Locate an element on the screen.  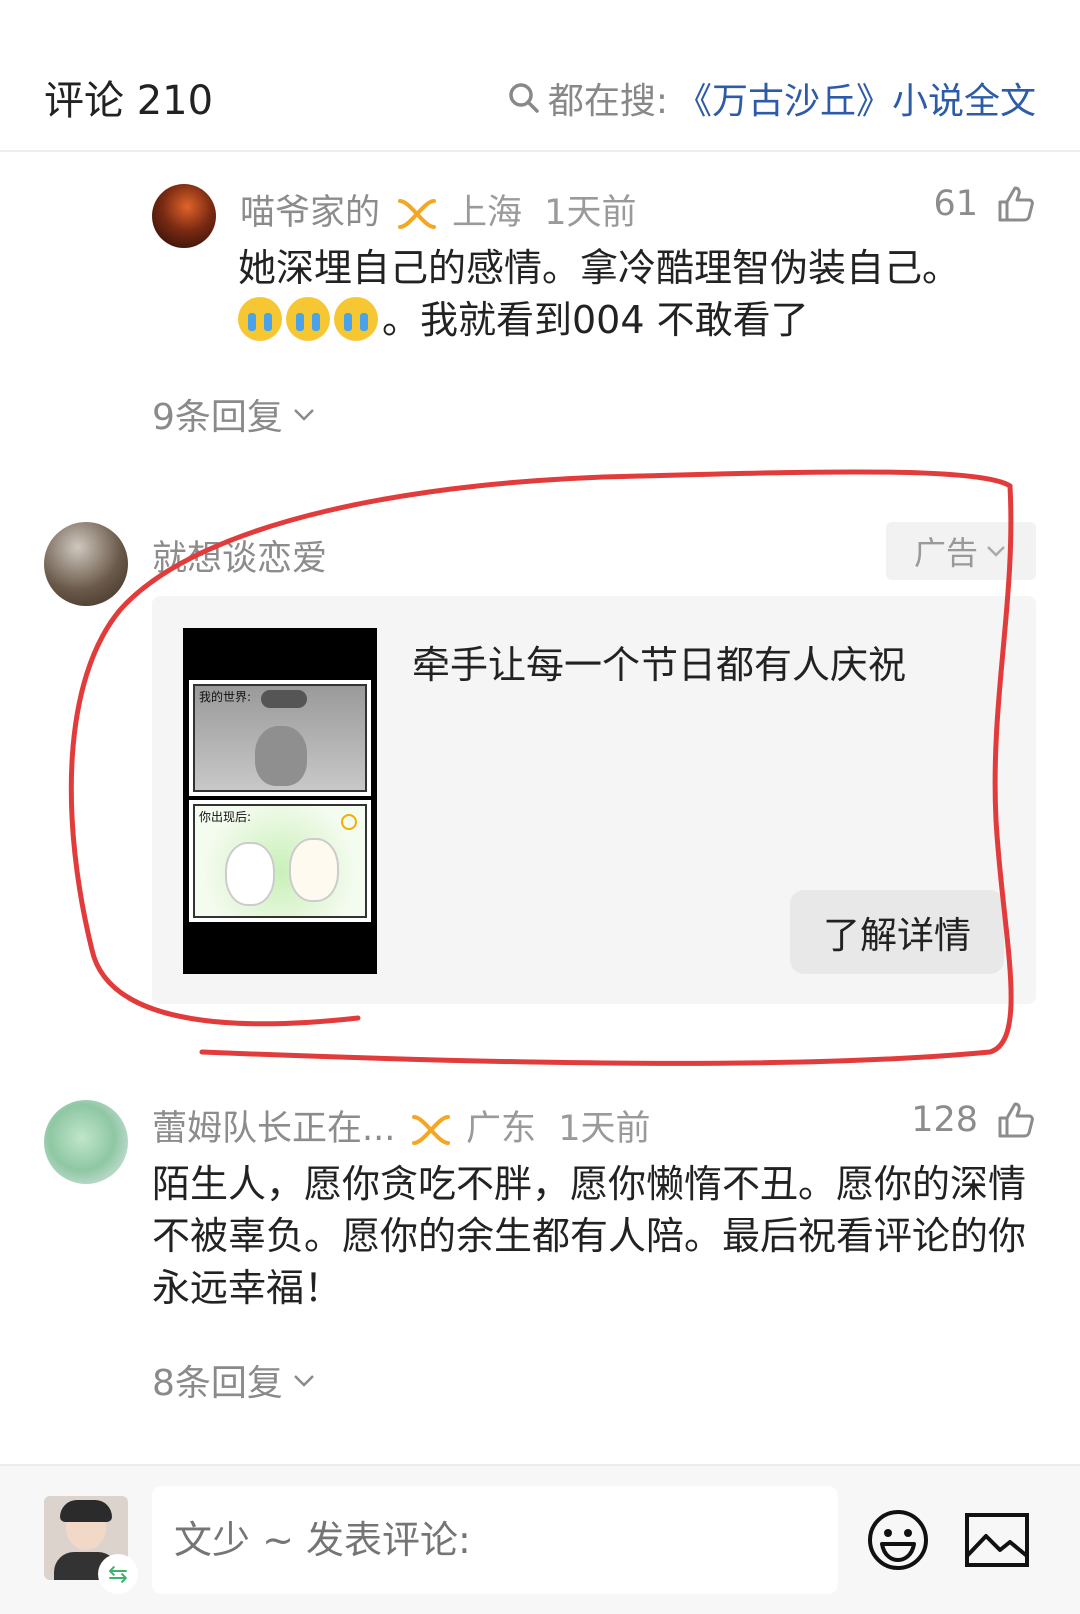
comment-meta: 上海 1天前 is located at coordinates (511, 209).